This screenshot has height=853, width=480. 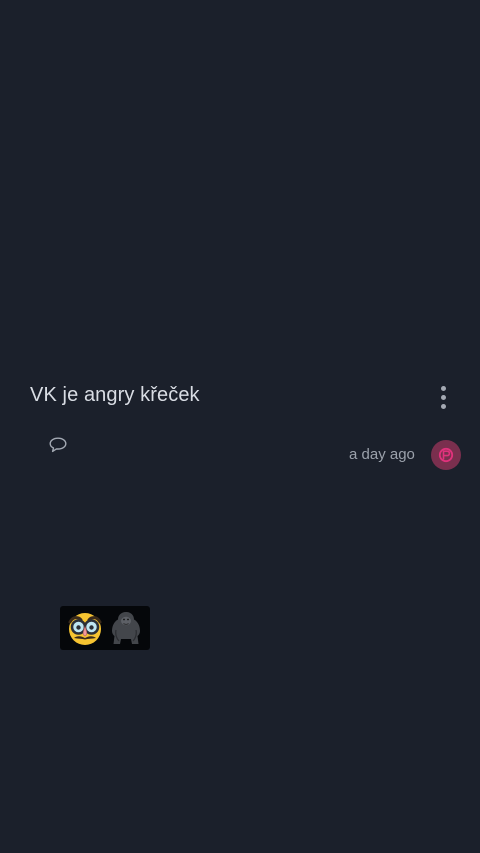 I want to click on sticker-image, so click(x=105, y=628).